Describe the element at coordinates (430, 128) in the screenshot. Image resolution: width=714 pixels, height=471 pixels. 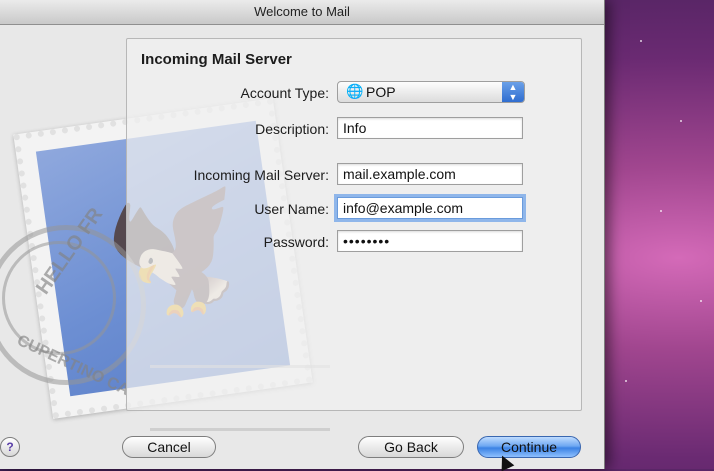
I see `description-field: Info` at that location.